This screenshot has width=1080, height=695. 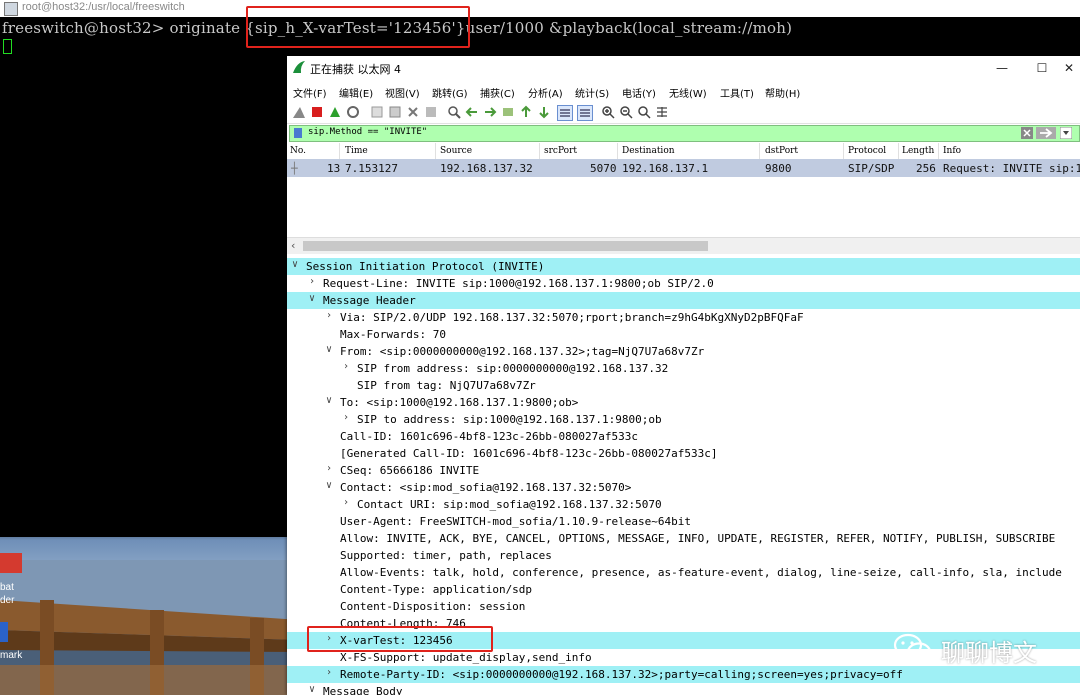 What do you see at coordinates (644, 112) in the screenshot?
I see `zoom-normal-icon` at bounding box center [644, 112].